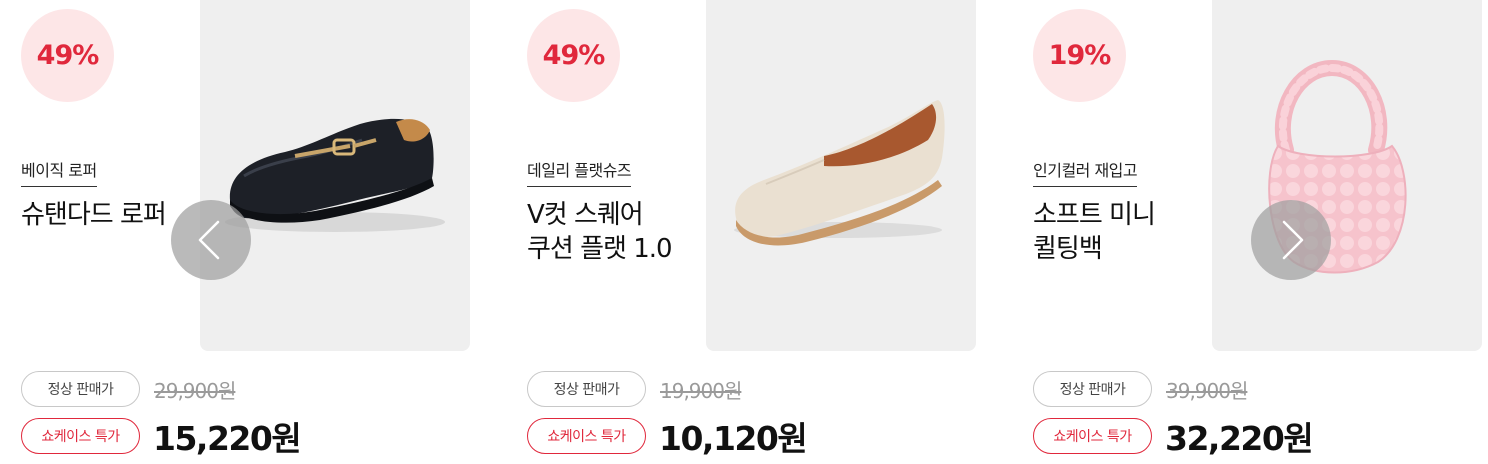  Describe the element at coordinates (1207, 390) in the screenshot. I see `original-price: 39,900원` at that location.